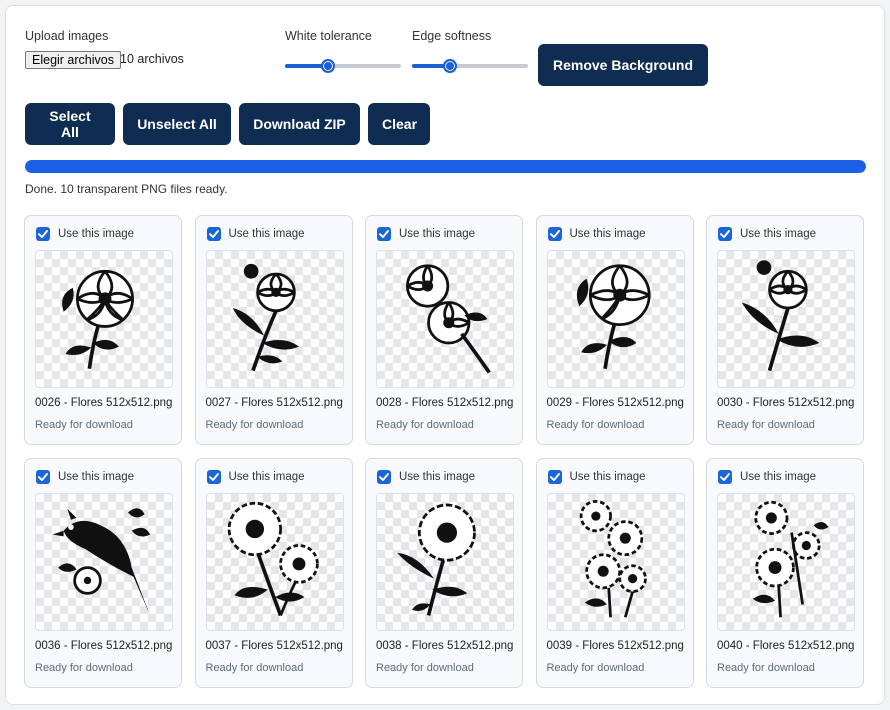  I want to click on file-name: 0030 - Flores 512x512.png, so click(786, 403).